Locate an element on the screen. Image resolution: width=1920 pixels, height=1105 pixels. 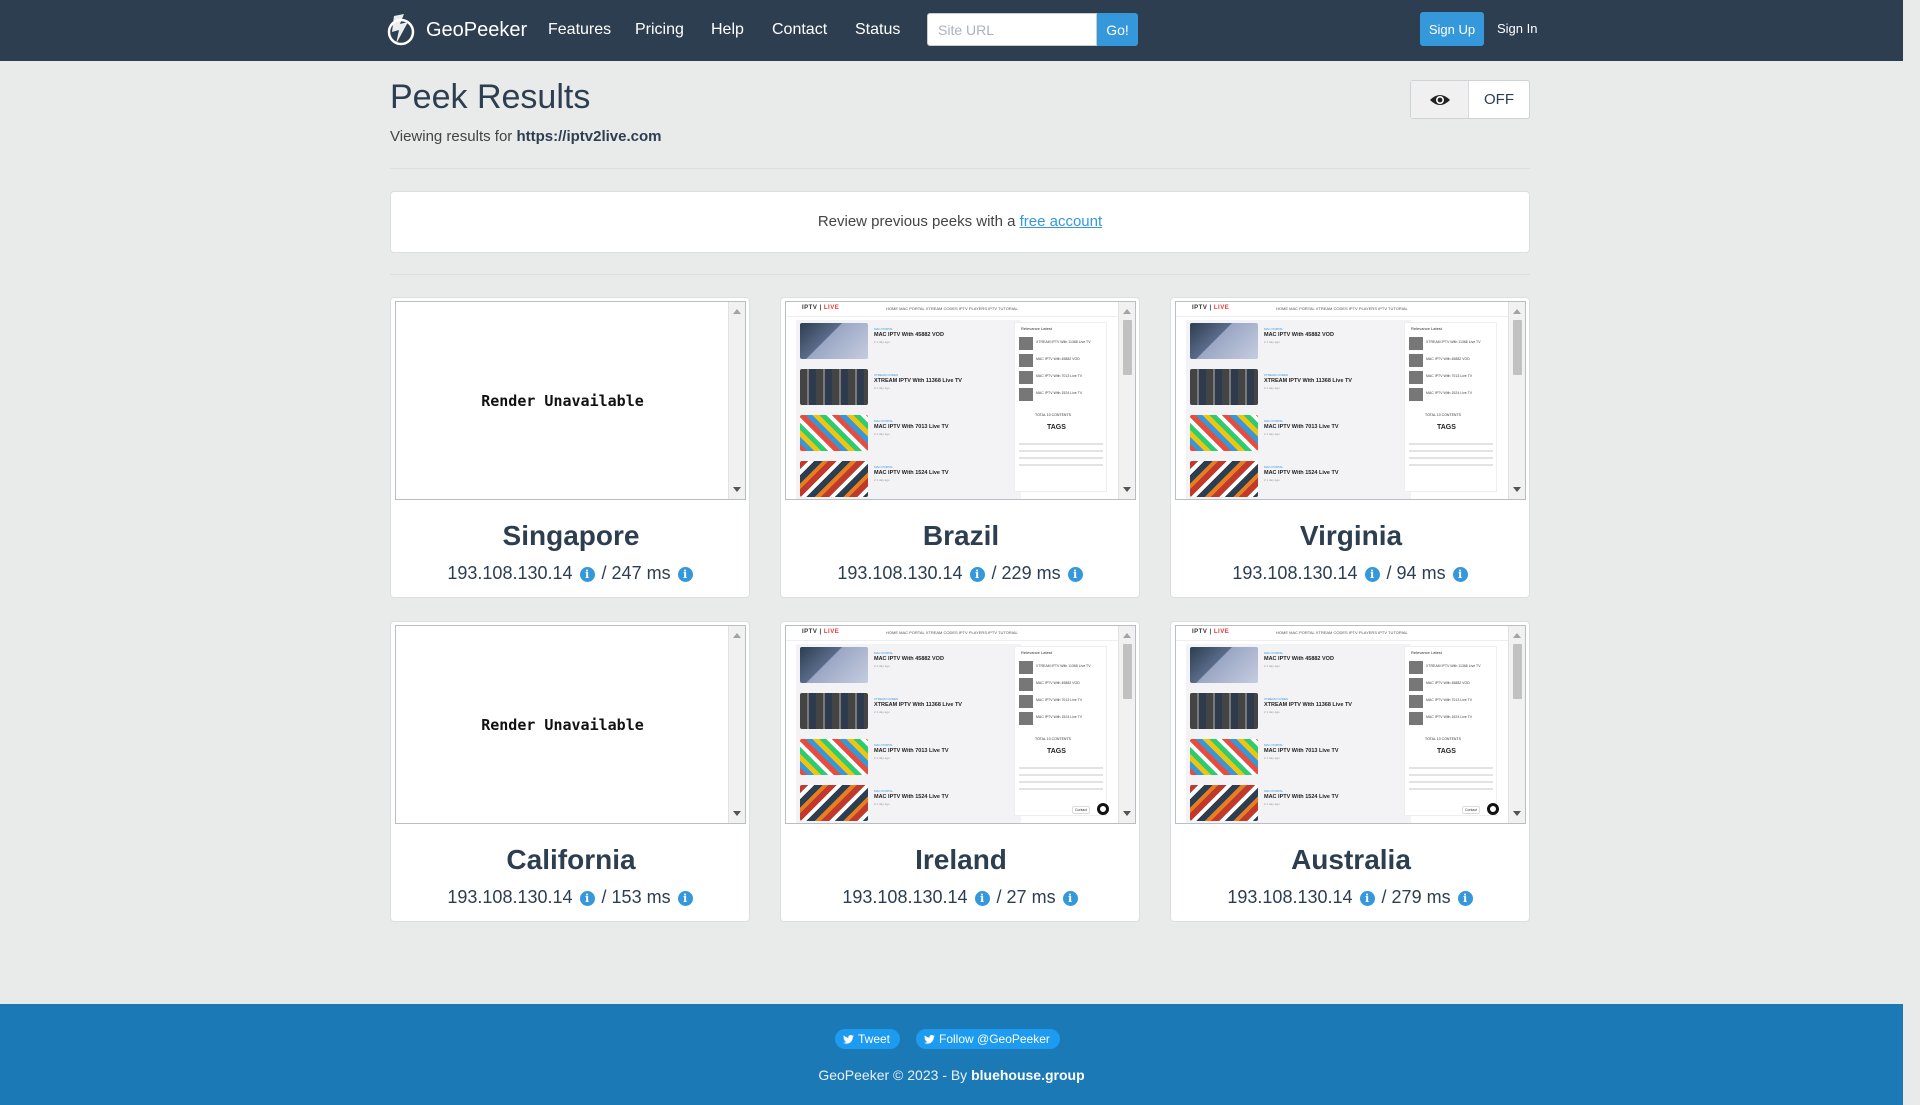
preview-logo: IPTV | LIVE is located at coordinates (1211, 308).